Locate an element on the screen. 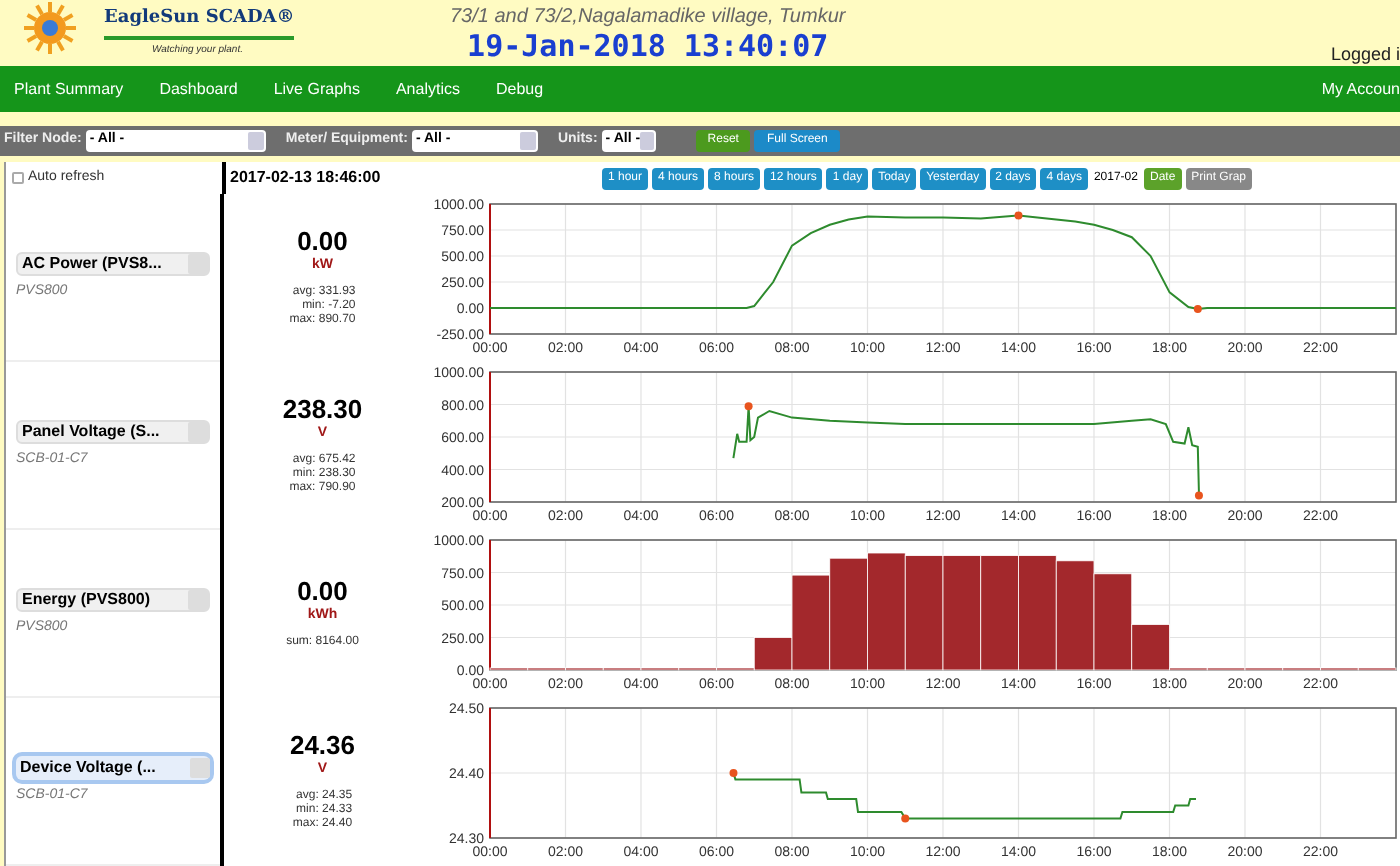 Image resolution: width=1400 pixels, height=866 pixels. account-link: My Accoun is located at coordinates (1360, 89).